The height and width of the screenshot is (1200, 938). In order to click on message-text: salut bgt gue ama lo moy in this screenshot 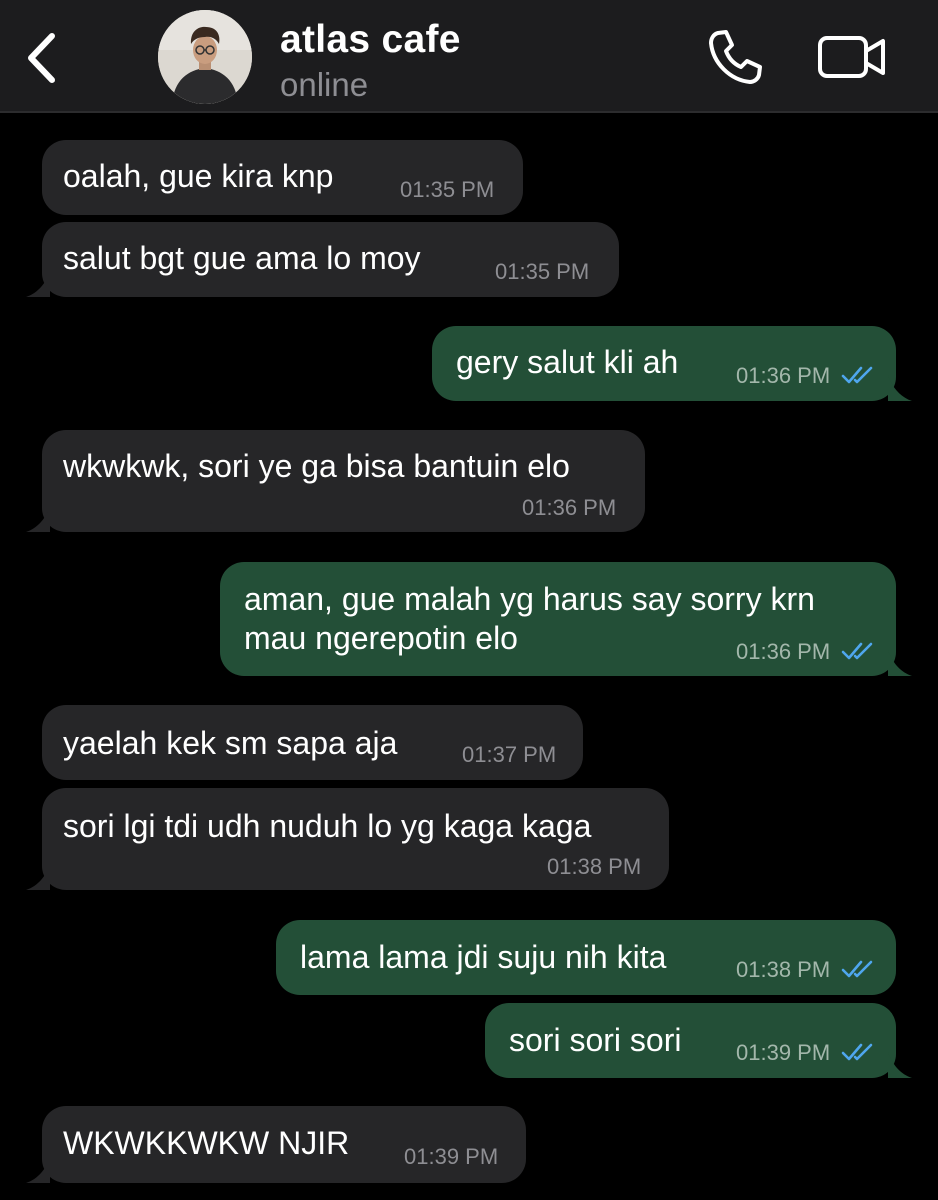, I will do `click(242, 258)`.